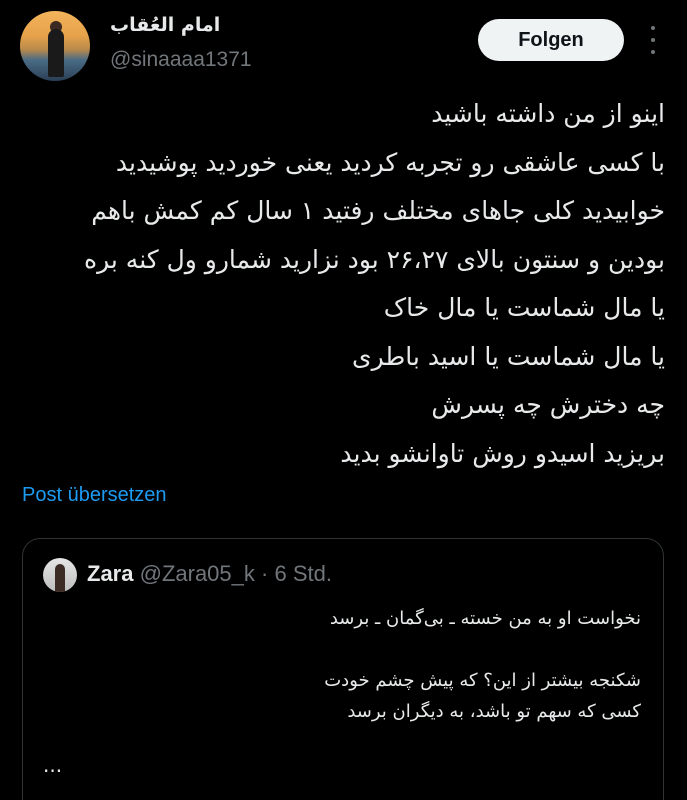 The image size is (687, 800). Describe the element at coordinates (548, 113) in the screenshot. I see `tweet-line: اینو از من داشته باشید` at that location.